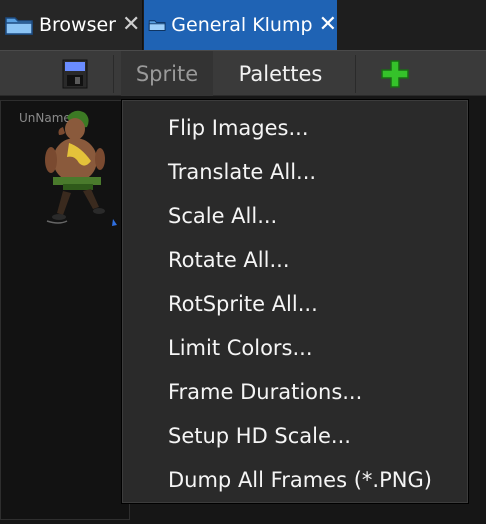 Image resolution: width=486 pixels, height=524 pixels. I want to click on palettes-menu-button: Palettes, so click(280, 74).